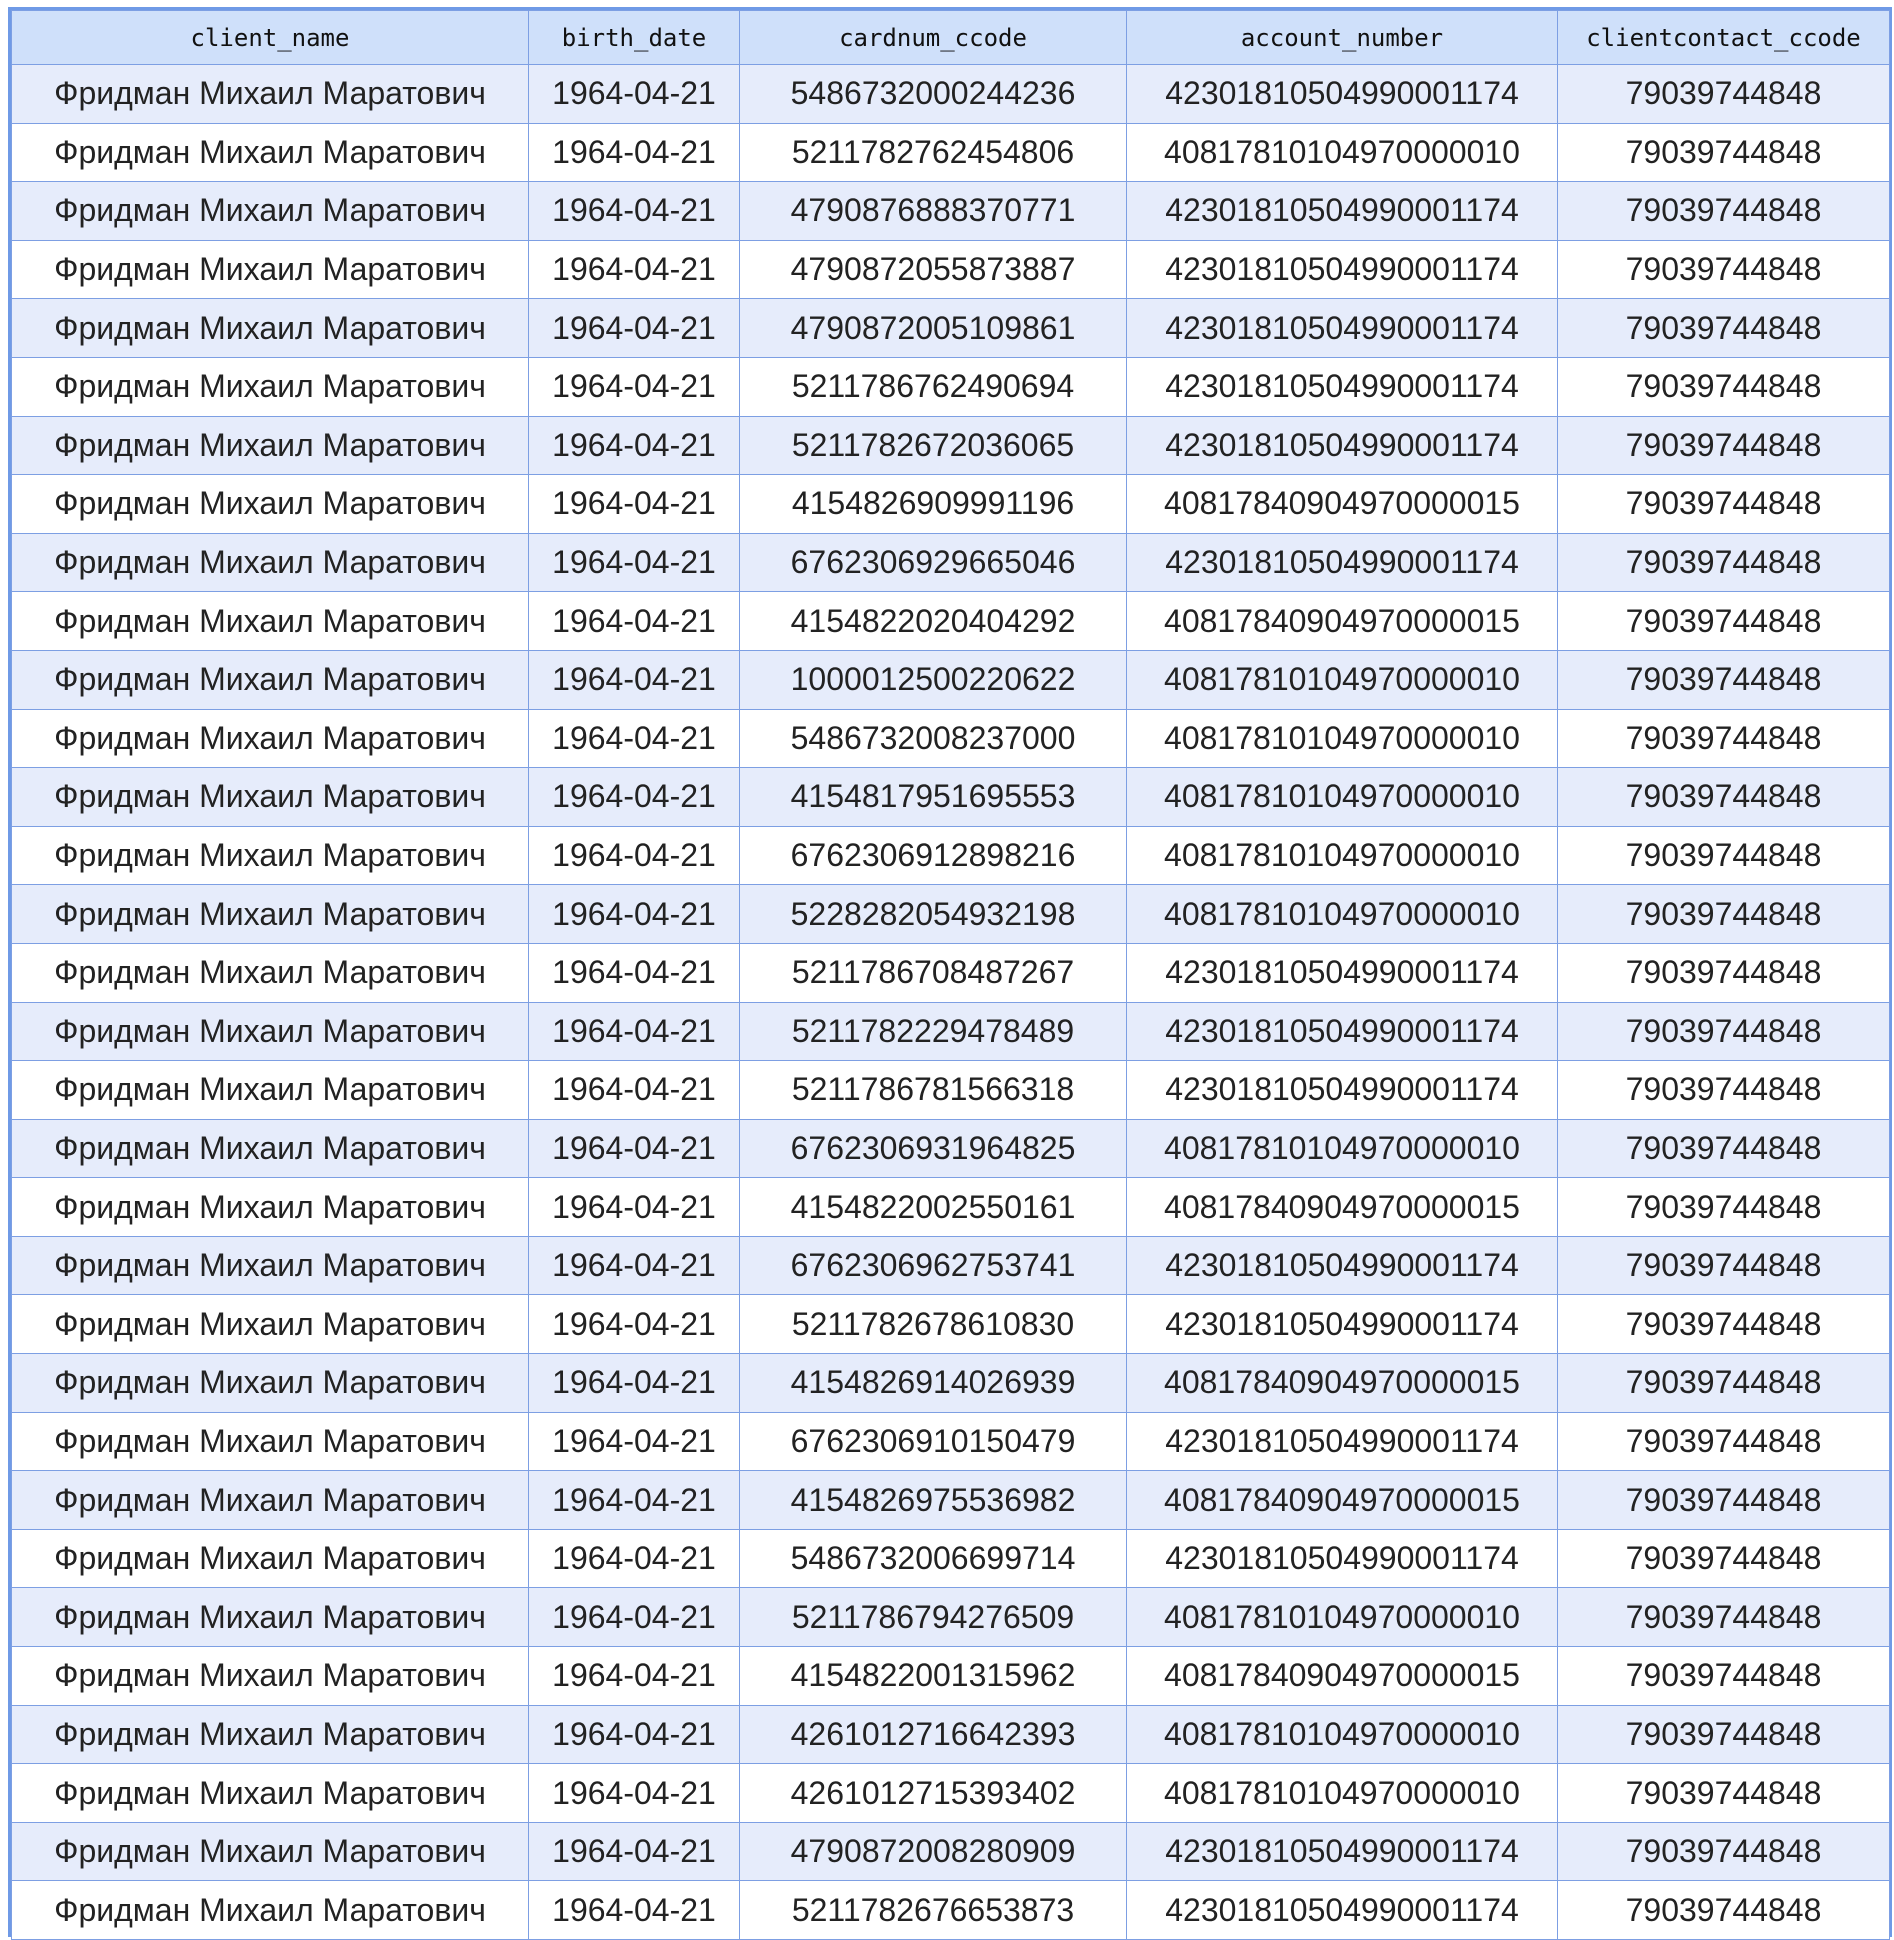 The height and width of the screenshot is (1940, 1894). What do you see at coordinates (933, 621) in the screenshot?
I see `cell-cardnum-ccode: 4154822020404292` at bounding box center [933, 621].